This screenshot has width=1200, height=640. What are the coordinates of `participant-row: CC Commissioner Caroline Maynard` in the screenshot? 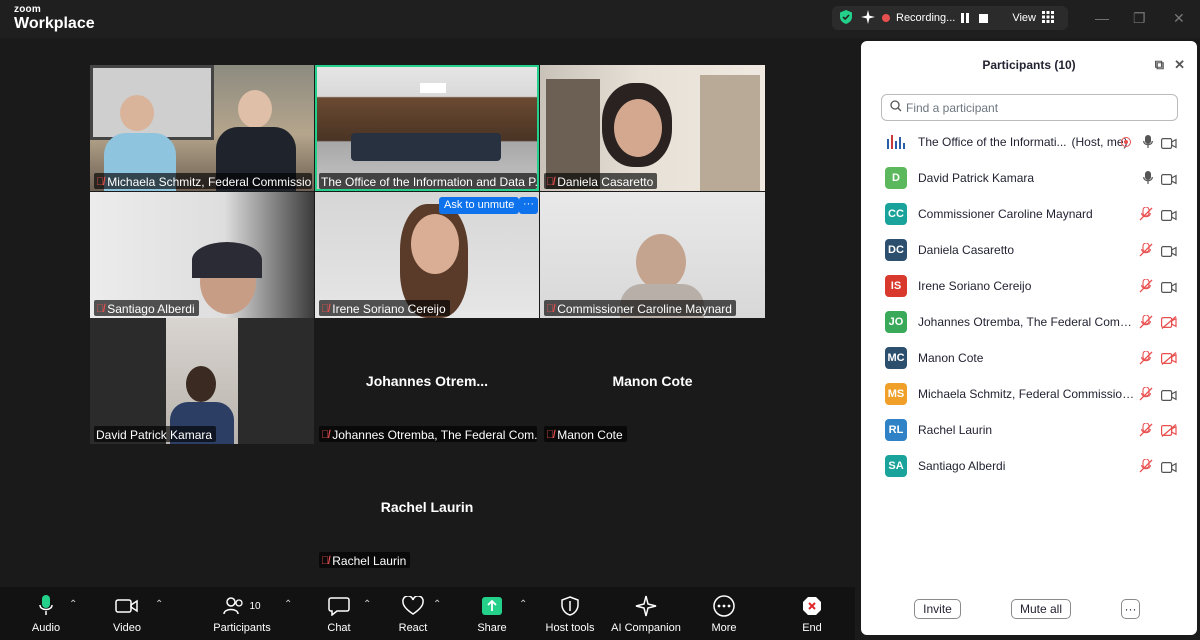 It's located at (1029, 214).